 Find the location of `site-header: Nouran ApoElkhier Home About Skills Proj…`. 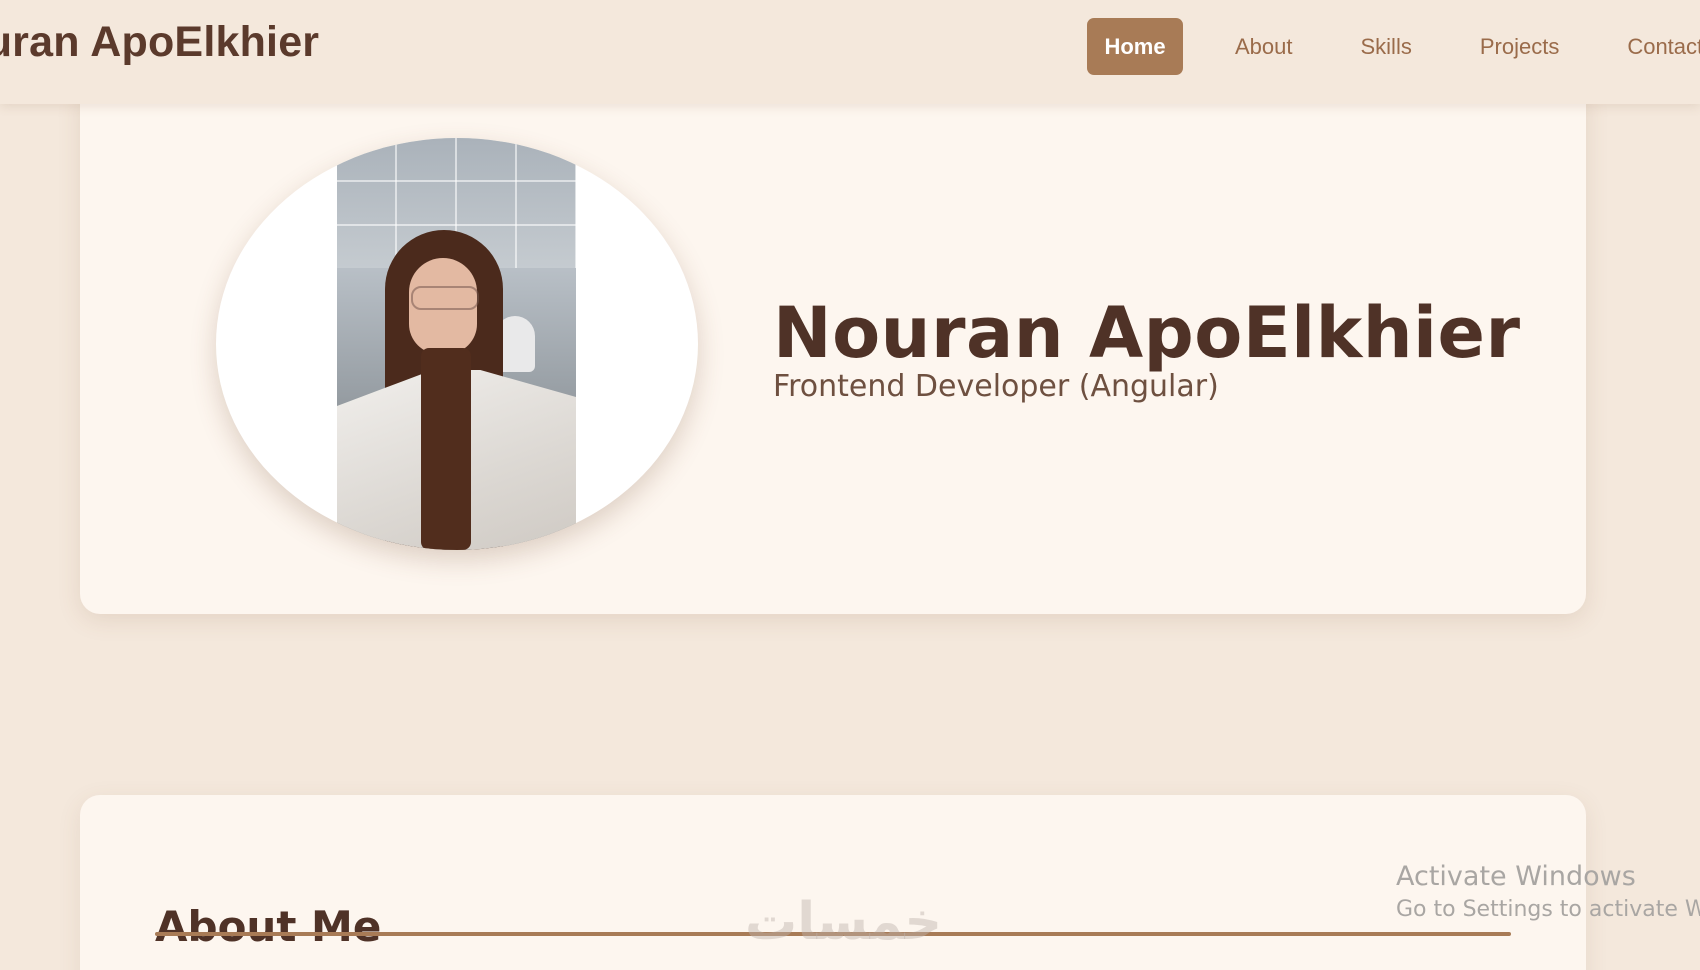

site-header: Nouran ApoElkhier Home About Skills Proj… is located at coordinates (850, 52).